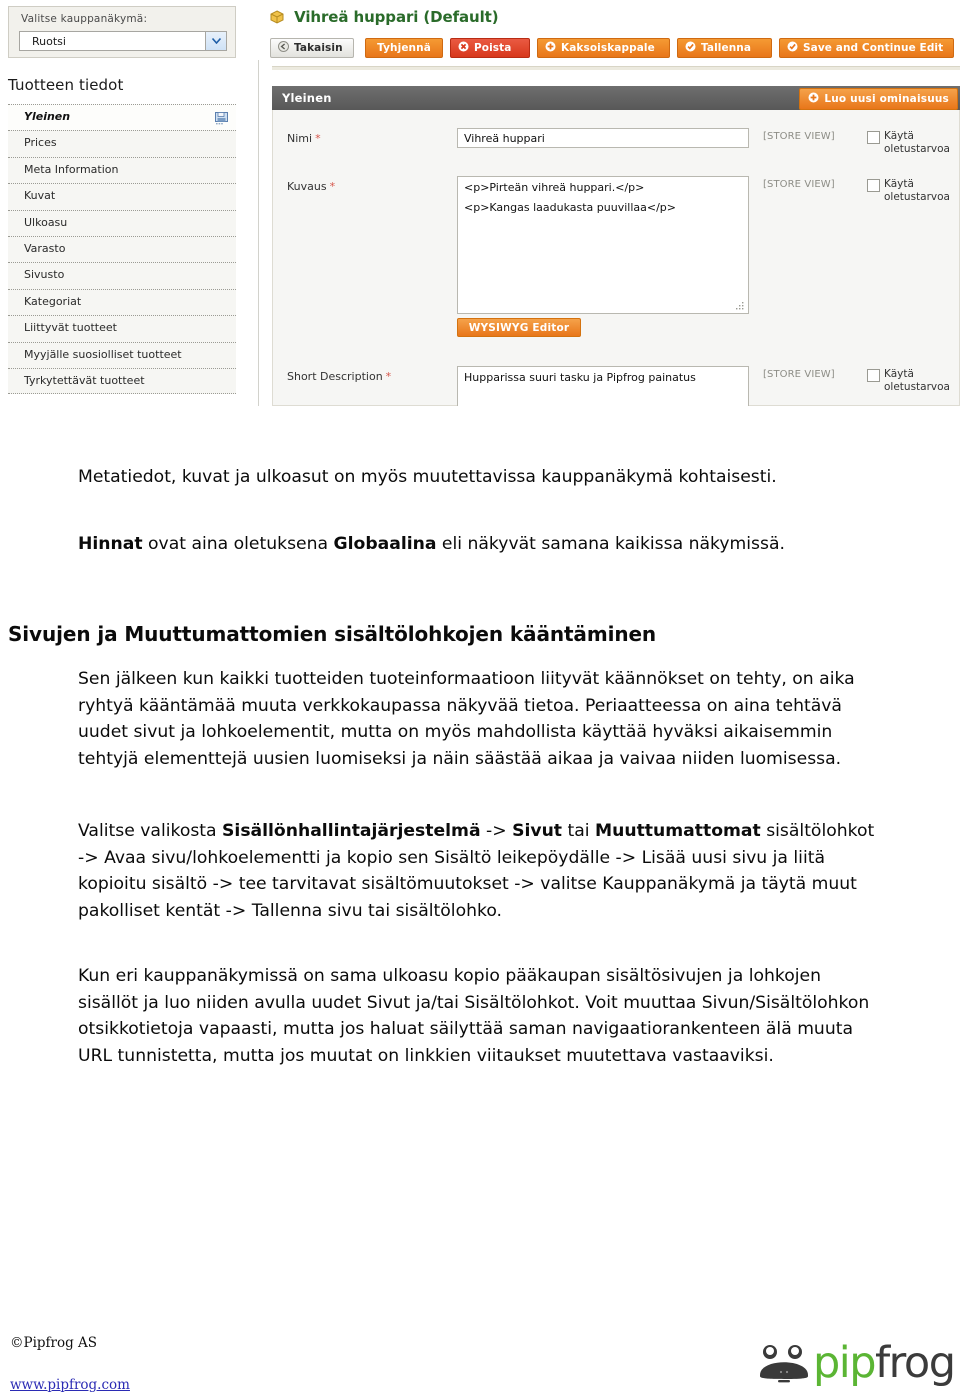 The height and width of the screenshot is (1398, 960). What do you see at coordinates (70, 328) in the screenshot?
I see `sidebar-item-label: Liittyvät tuotteet` at bounding box center [70, 328].